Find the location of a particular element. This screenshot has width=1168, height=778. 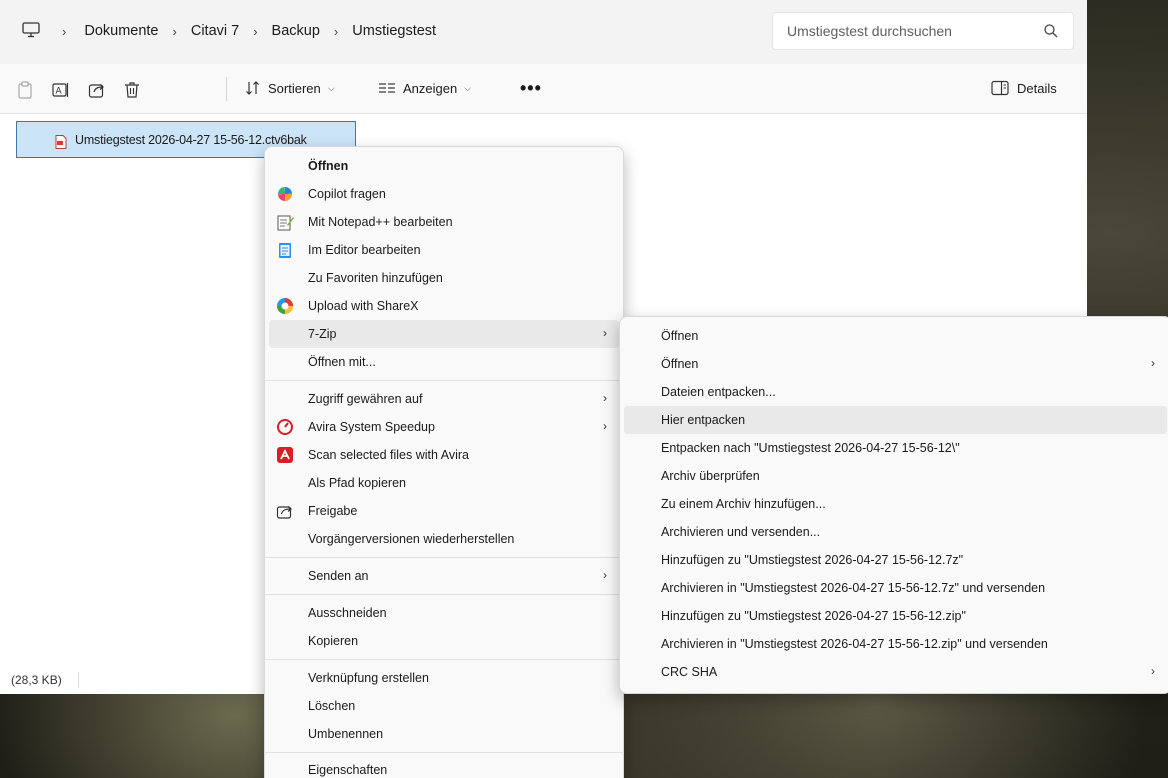

menu-item-notepad-plus-plus: Mit Notepad++ bearbeiten is located at coordinates (444, 222).